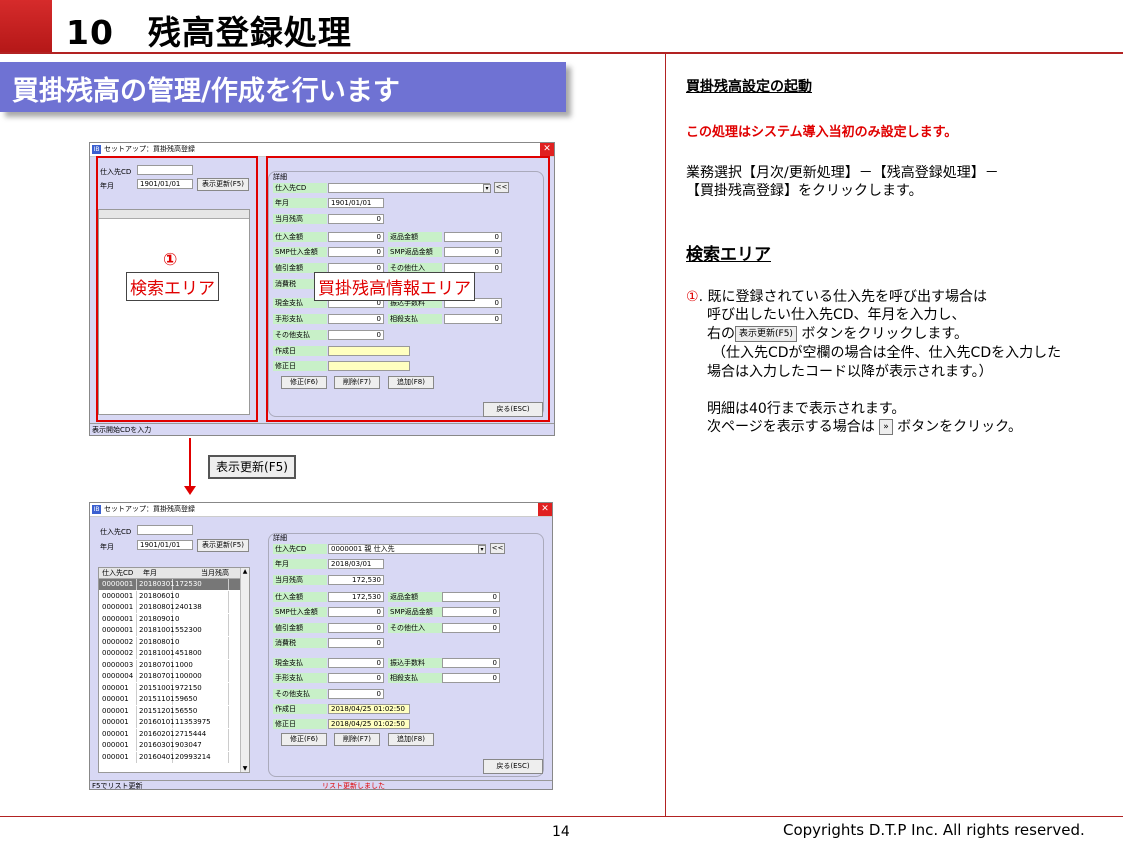  Describe the element at coordinates (886, 427) in the screenshot. I see `inline-next-button: »` at that location.